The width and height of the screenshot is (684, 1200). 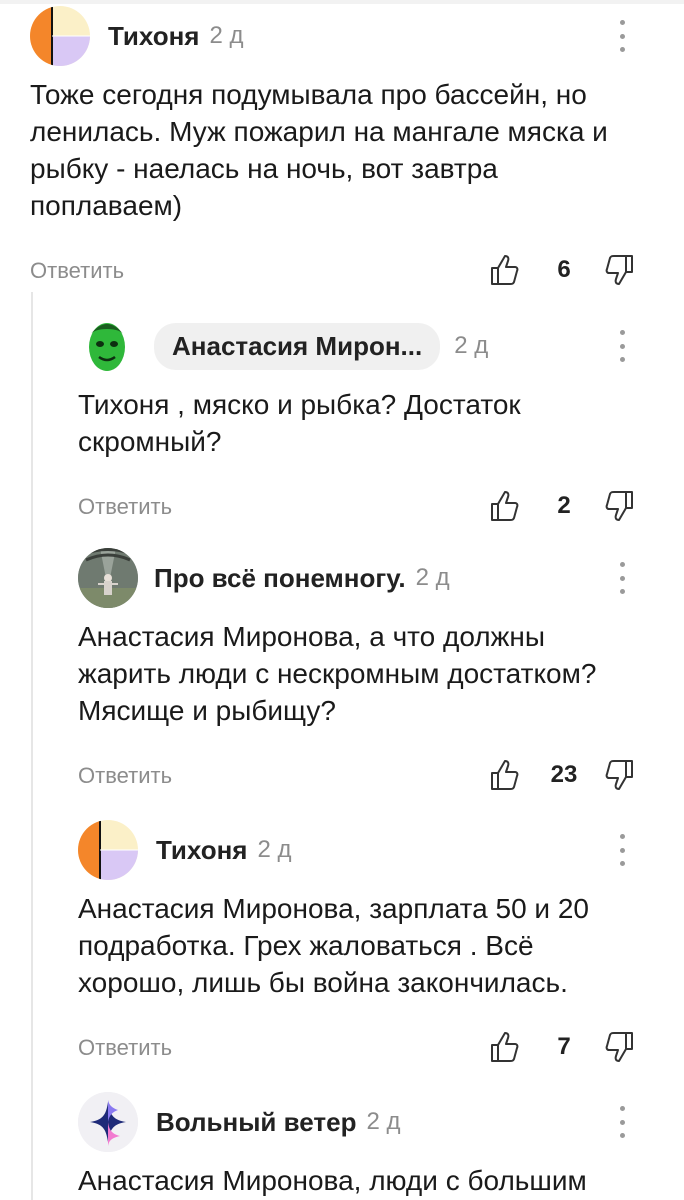 What do you see at coordinates (356, 1049) in the screenshot?
I see `comment-actions: Ответить 7` at bounding box center [356, 1049].